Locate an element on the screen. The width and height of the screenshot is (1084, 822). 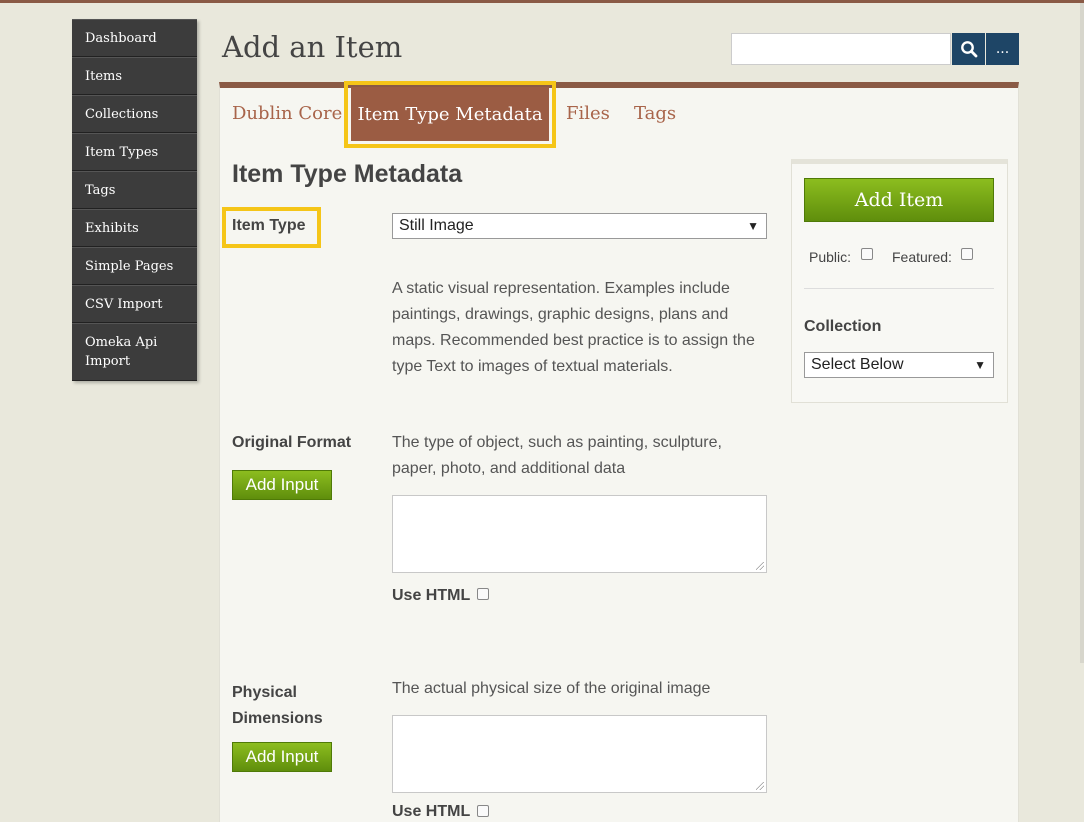
search-input is located at coordinates (841, 49).